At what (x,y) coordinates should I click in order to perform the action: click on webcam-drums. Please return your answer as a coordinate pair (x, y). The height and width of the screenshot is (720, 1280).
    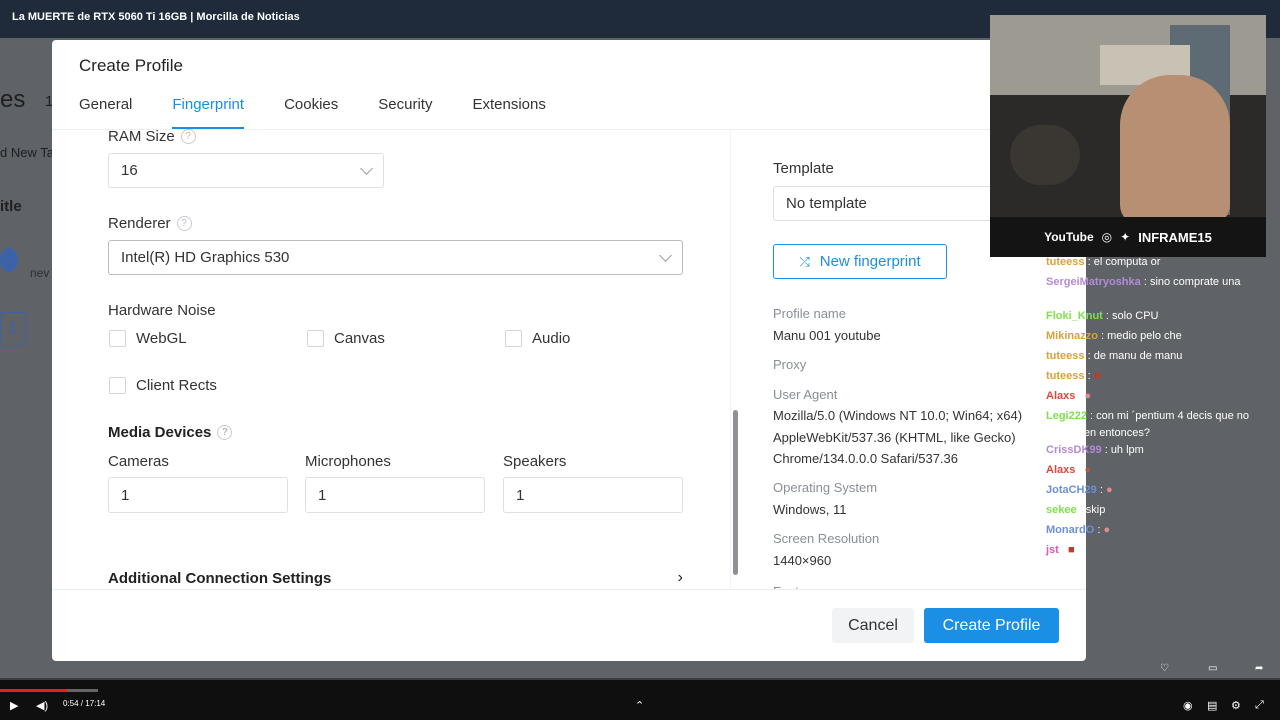
    Looking at the image, I should click on (1045, 155).